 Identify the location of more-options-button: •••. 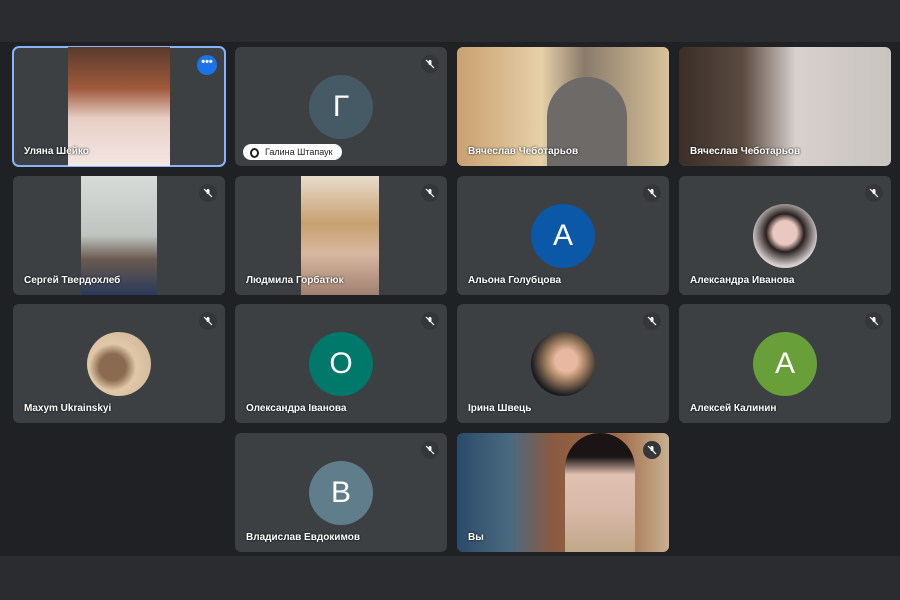
(207, 65).